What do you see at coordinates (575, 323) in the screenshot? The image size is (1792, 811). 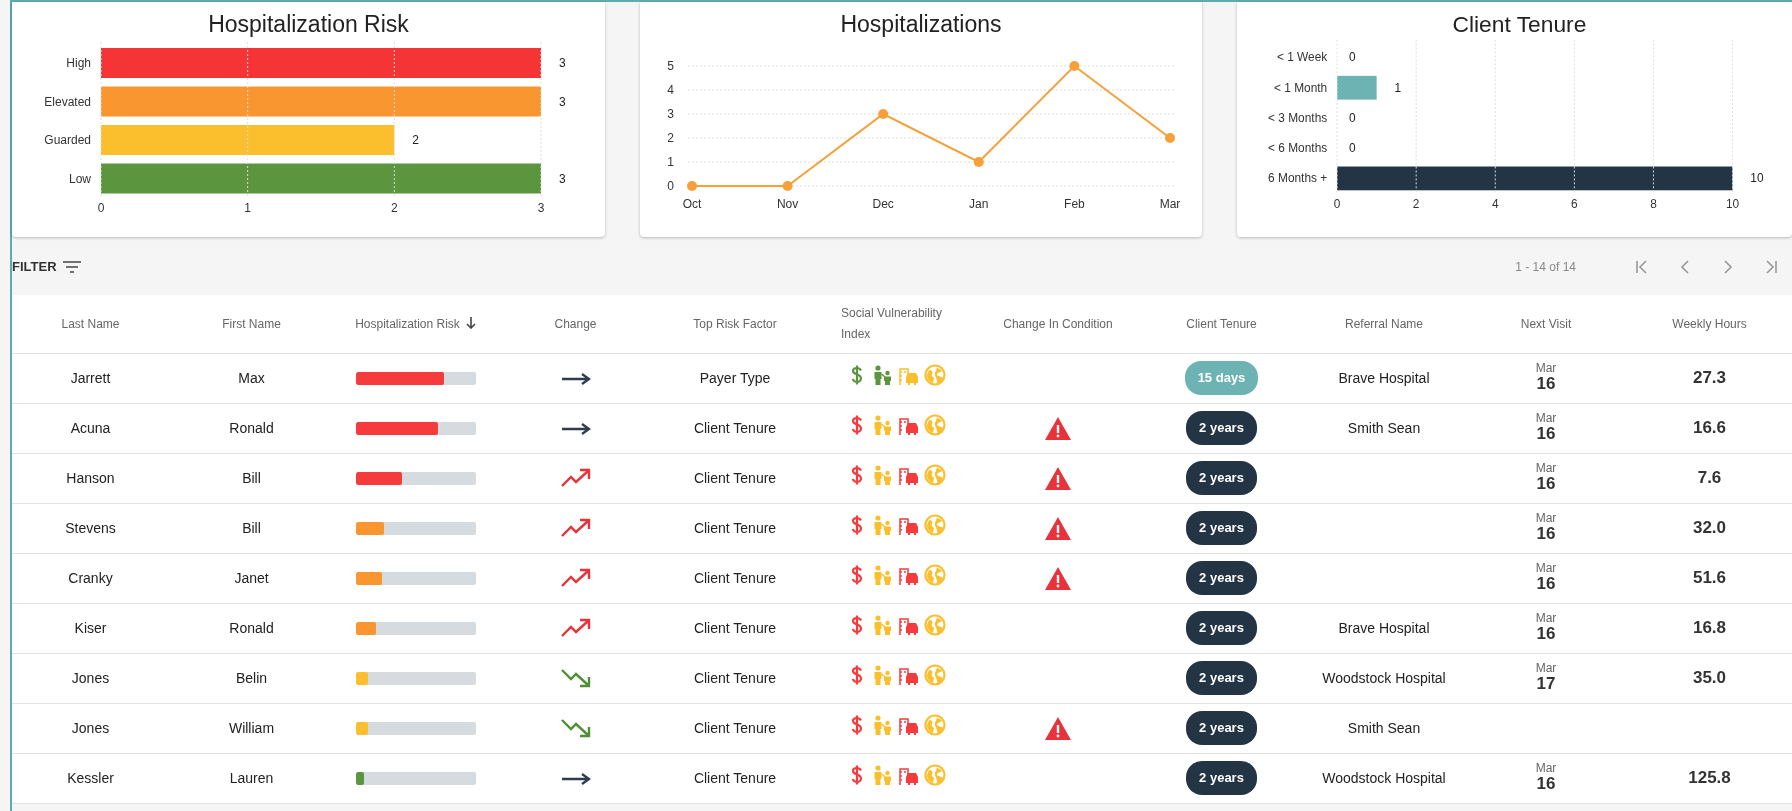 I see `column-header: Change` at bounding box center [575, 323].